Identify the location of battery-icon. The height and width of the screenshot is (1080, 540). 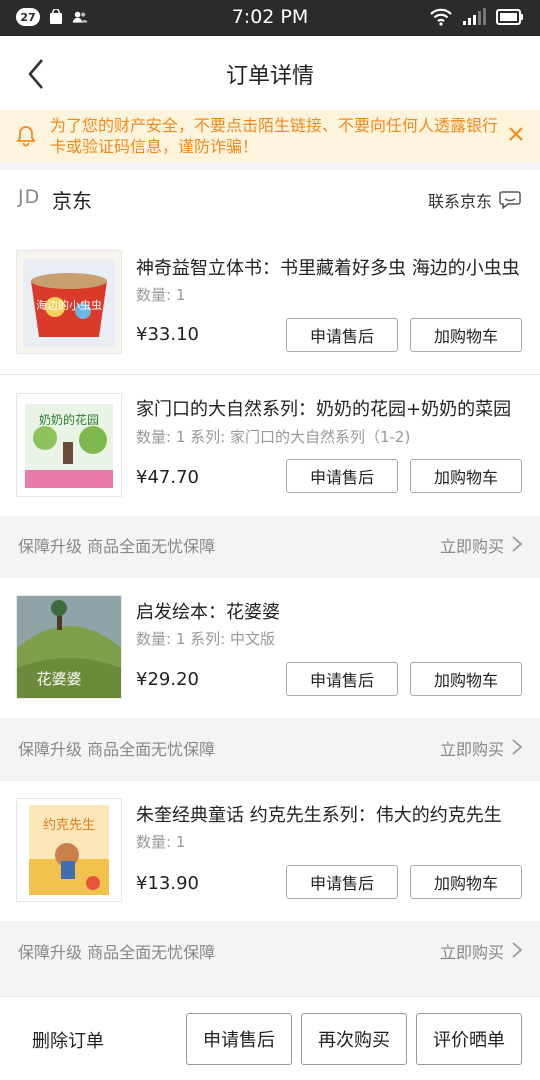
(510, 19).